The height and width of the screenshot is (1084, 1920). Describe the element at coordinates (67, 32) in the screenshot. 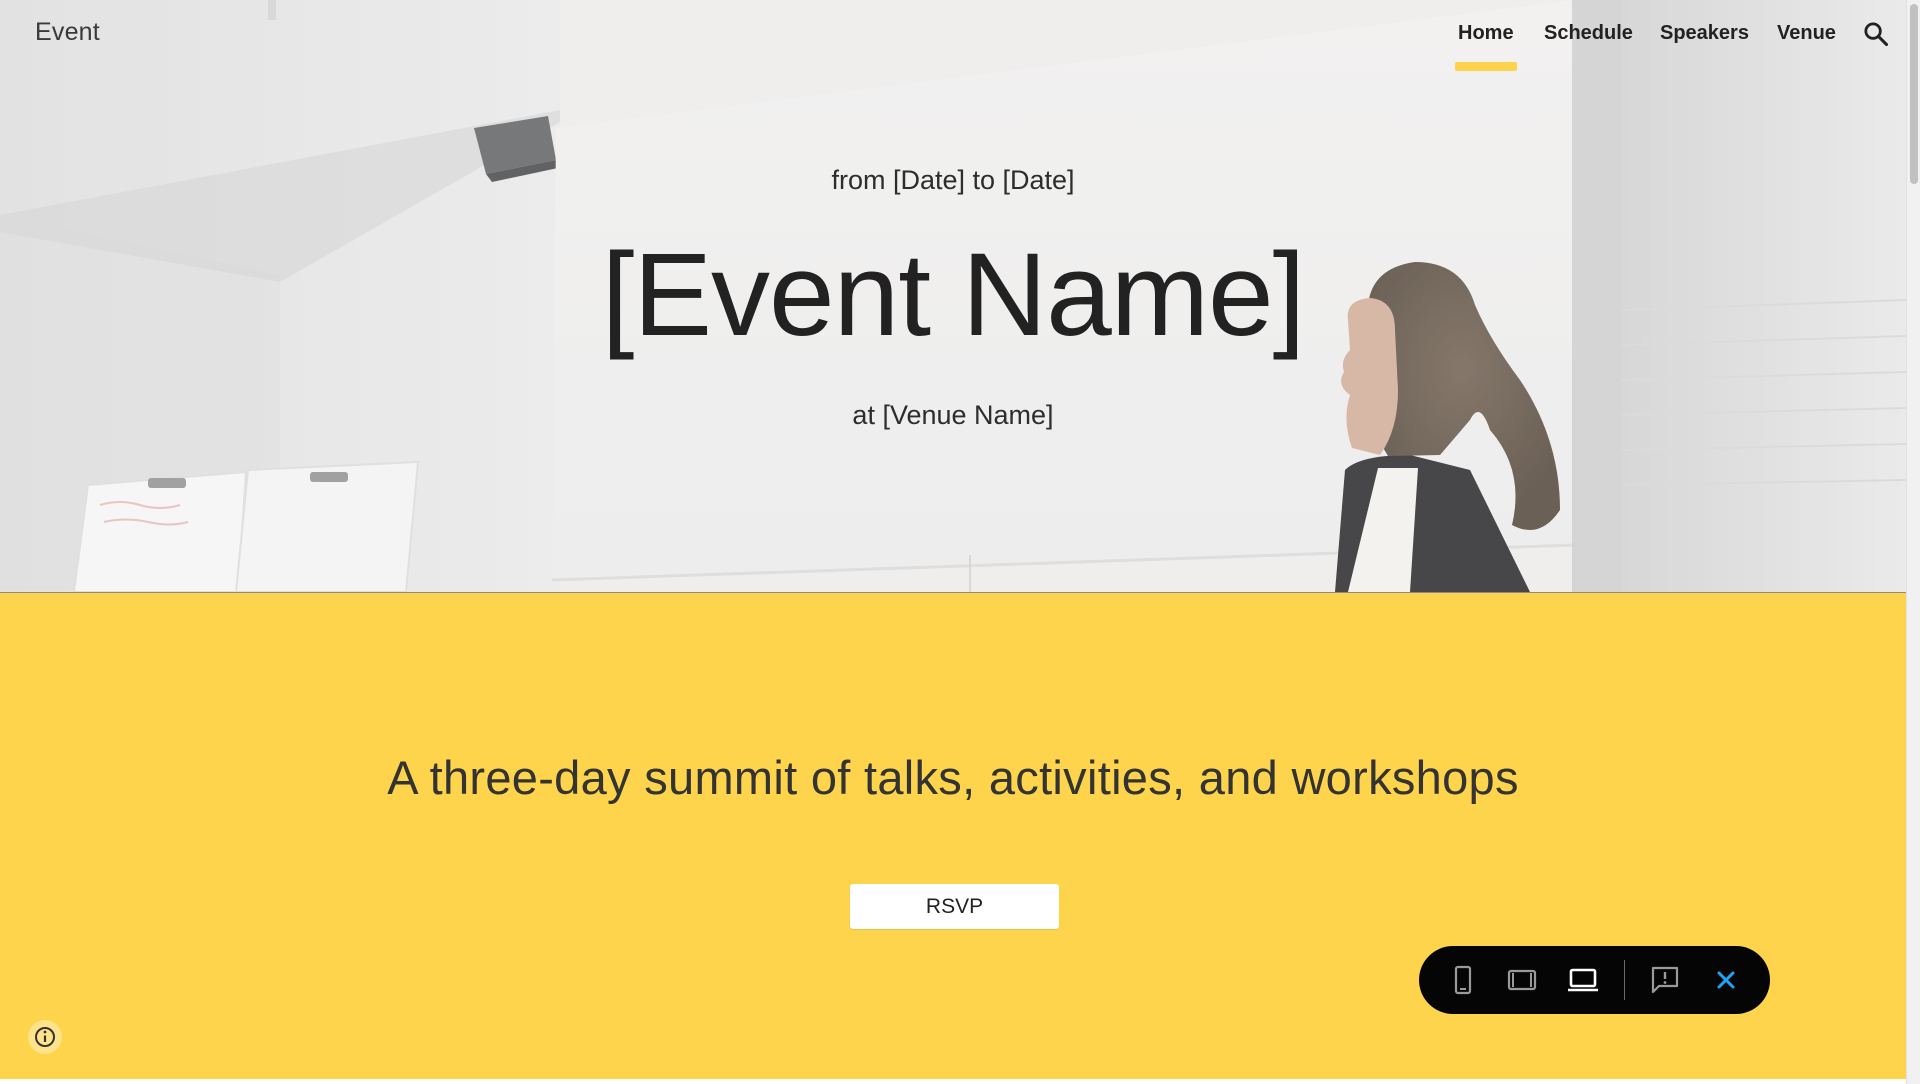

I see `site-title: Event` at that location.